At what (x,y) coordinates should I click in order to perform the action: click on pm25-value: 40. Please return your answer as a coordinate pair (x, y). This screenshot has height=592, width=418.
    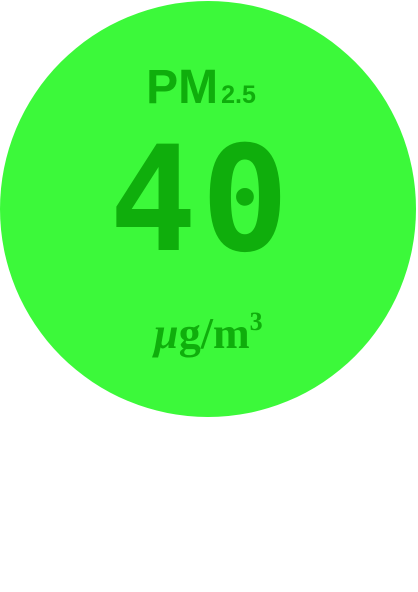
    Looking at the image, I should click on (201, 200).